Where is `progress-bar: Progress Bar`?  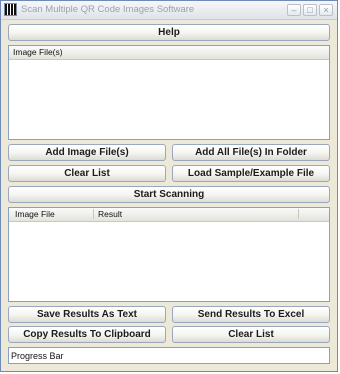 progress-bar: Progress Bar is located at coordinates (169, 355).